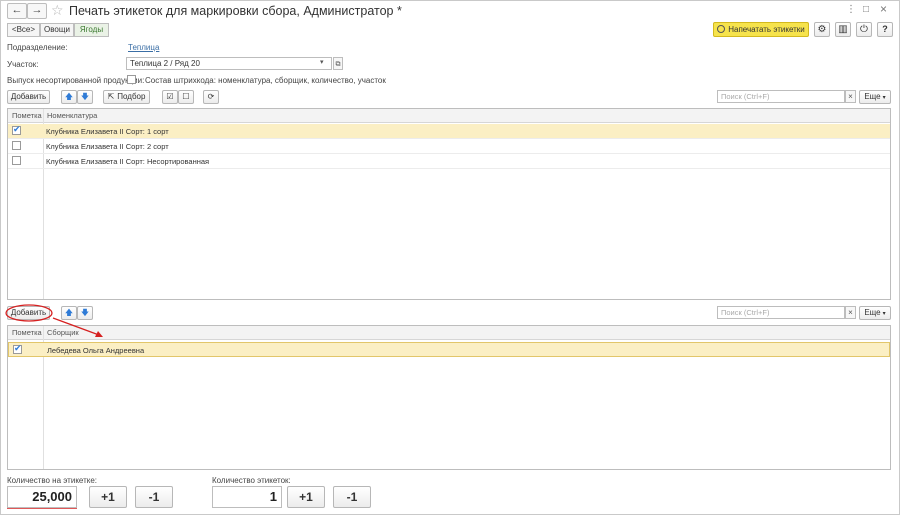  I want to click on labels-plus-button: +1, so click(306, 497).